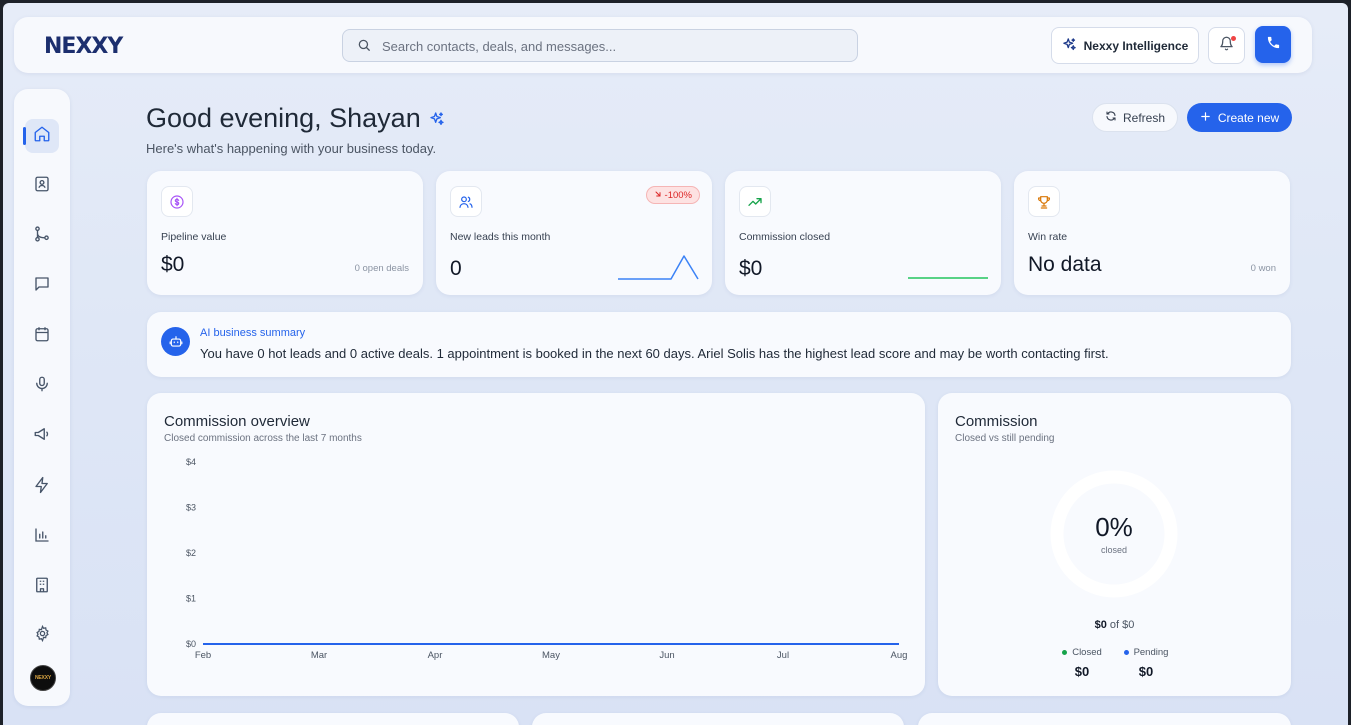 The image size is (1351, 725). Describe the element at coordinates (1136, 45) in the screenshot. I see `nexxy-intelligence-label: Nexxy Intelligence` at that location.